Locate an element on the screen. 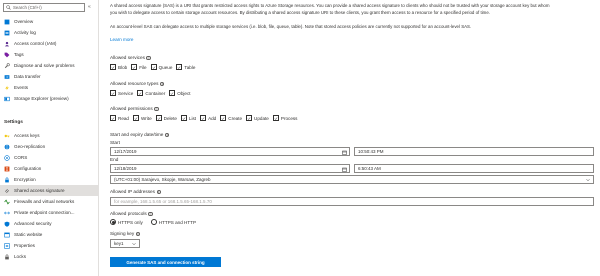  sidebar-item-label: Configuration is located at coordinates (28, 168).